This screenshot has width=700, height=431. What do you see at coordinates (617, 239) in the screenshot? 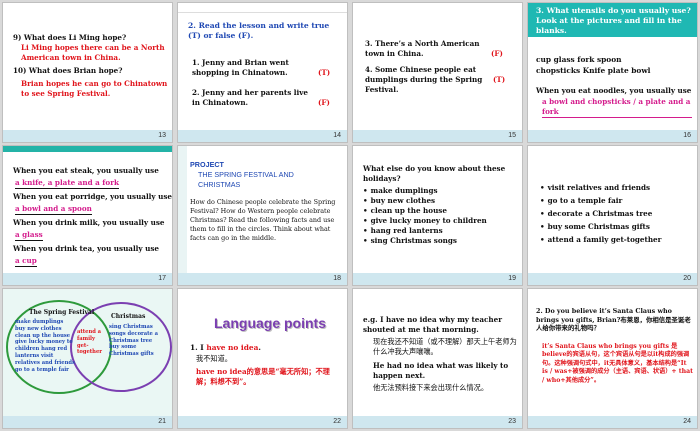
I see `list-item: attend a family get-together` at bounding box center [617, 239].